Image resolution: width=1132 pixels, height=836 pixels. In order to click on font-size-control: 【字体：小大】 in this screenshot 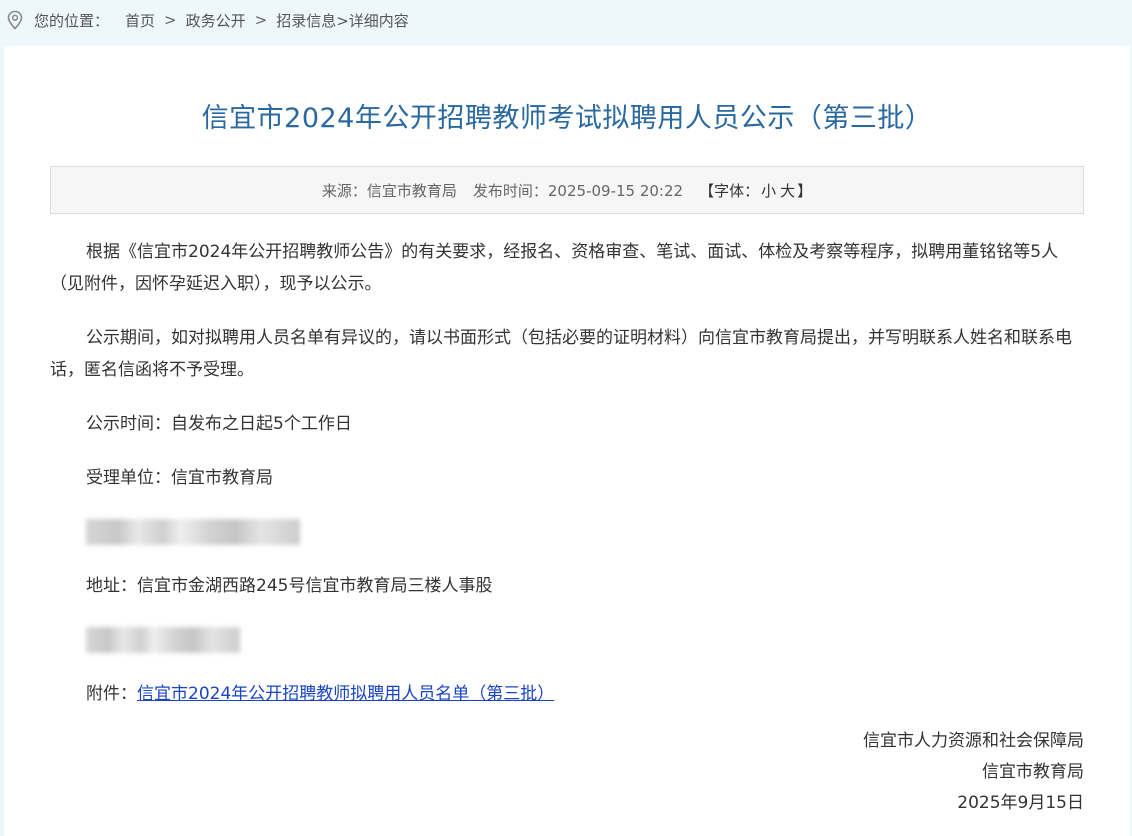, I will do `click(755, 190)`.